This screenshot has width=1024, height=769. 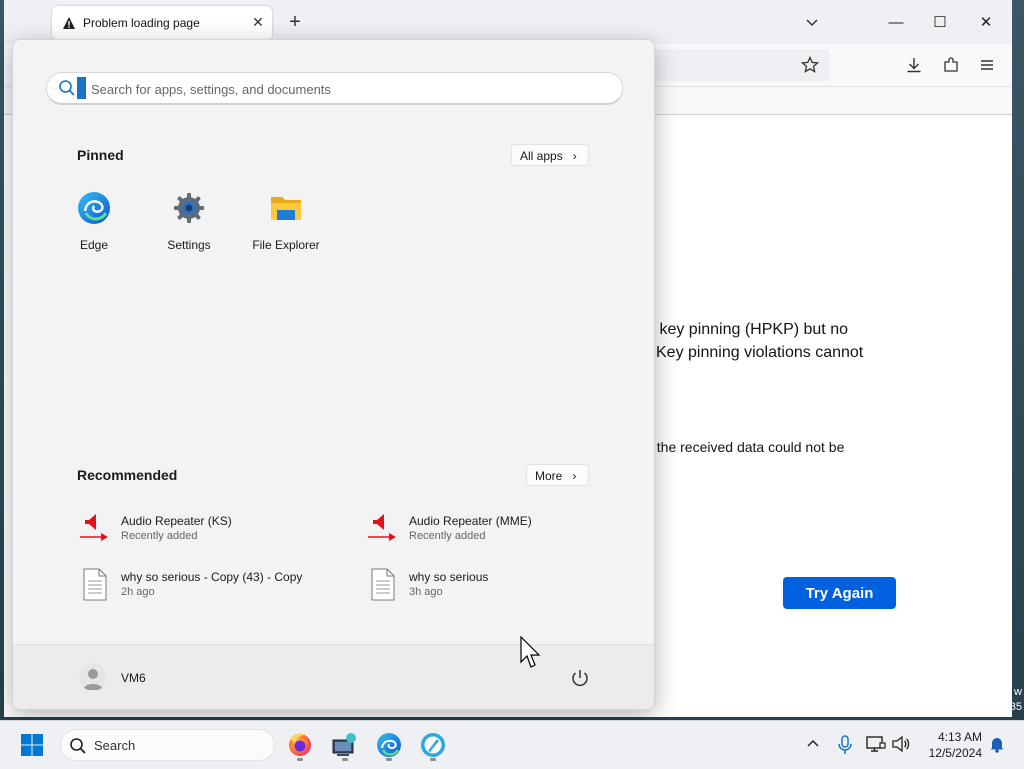 I want to click on taskbar: Search 4:13 AM 12/5/2024, so click(x=512, y=744).